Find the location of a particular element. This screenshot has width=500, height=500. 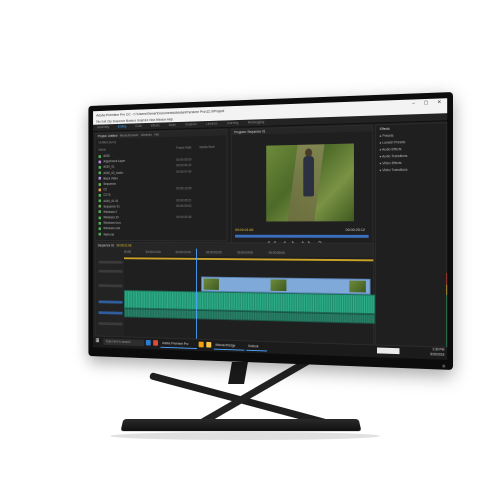

power-led is located at coordinates (444, 366).